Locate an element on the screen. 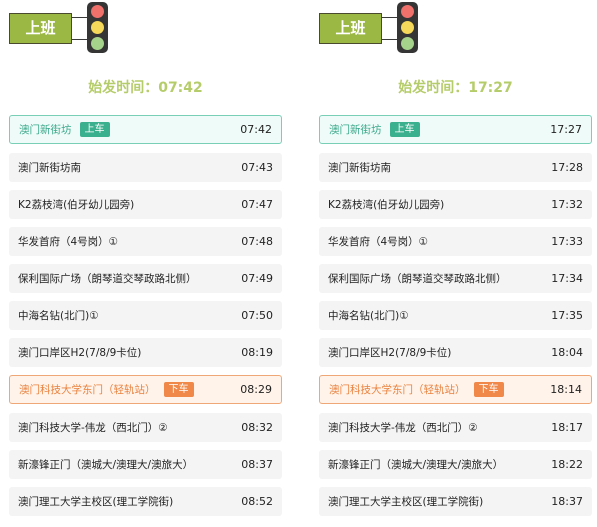  stop-row: 保利国际广场（朗琴道交琴政路北侧） 07:49 is located at coordinates (145, 278).